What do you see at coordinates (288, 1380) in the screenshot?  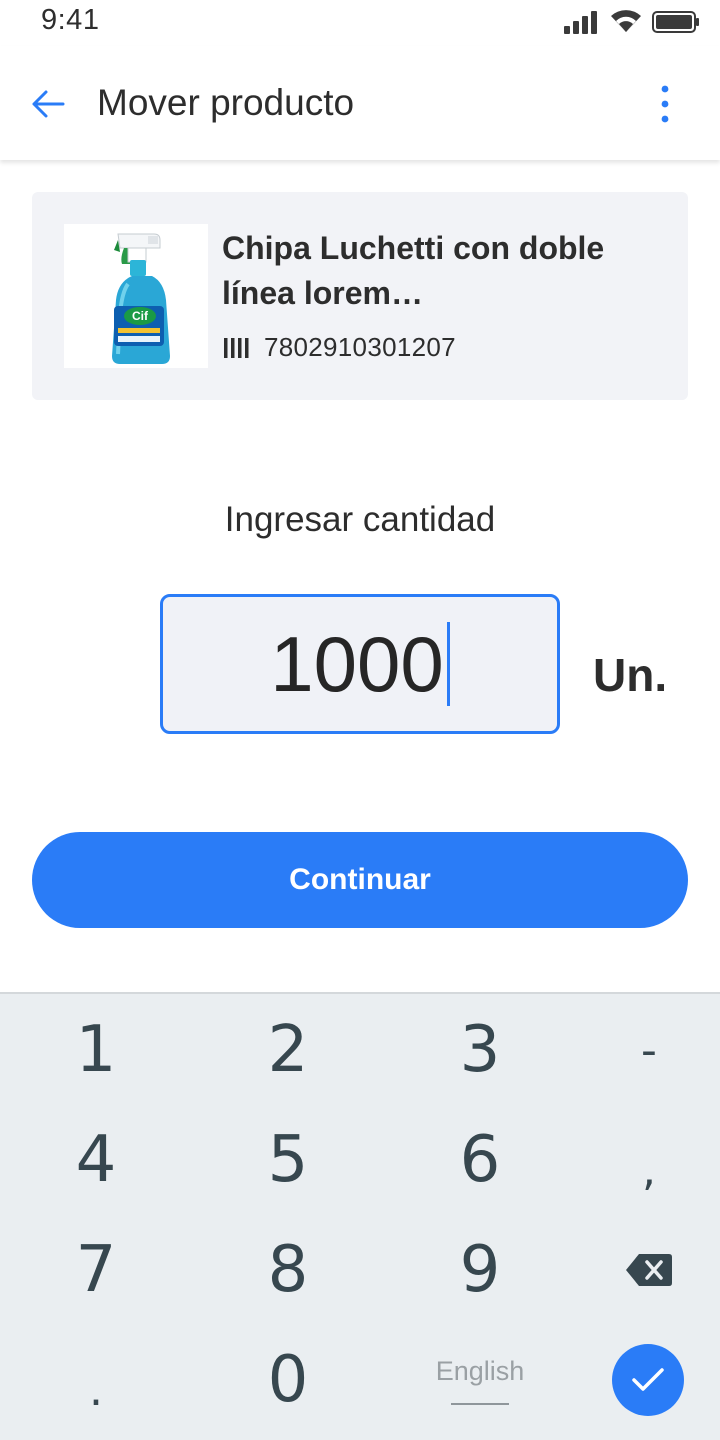 I see `key-0: 0` at bounding box center [288, 1380].